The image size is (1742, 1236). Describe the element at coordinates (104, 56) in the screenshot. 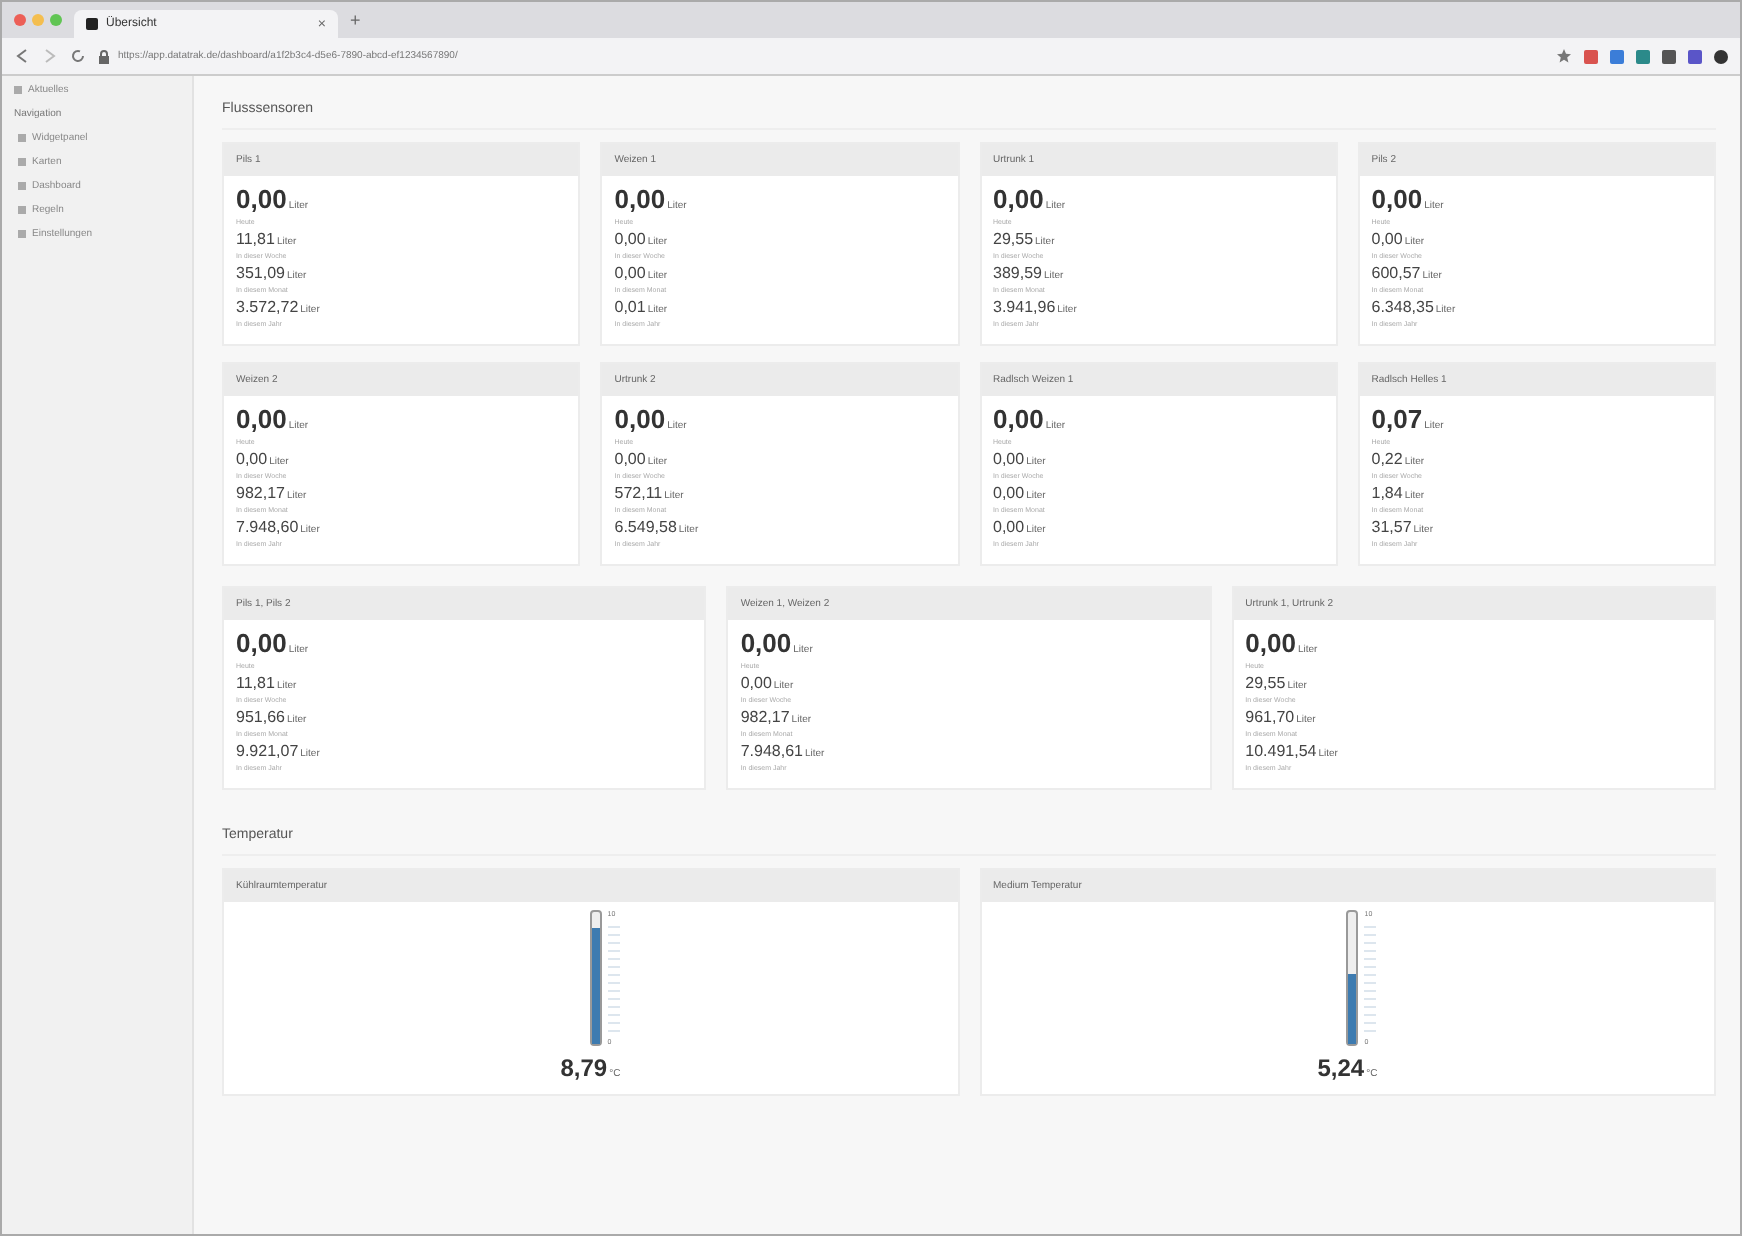

I see `lock-icon` at that location.